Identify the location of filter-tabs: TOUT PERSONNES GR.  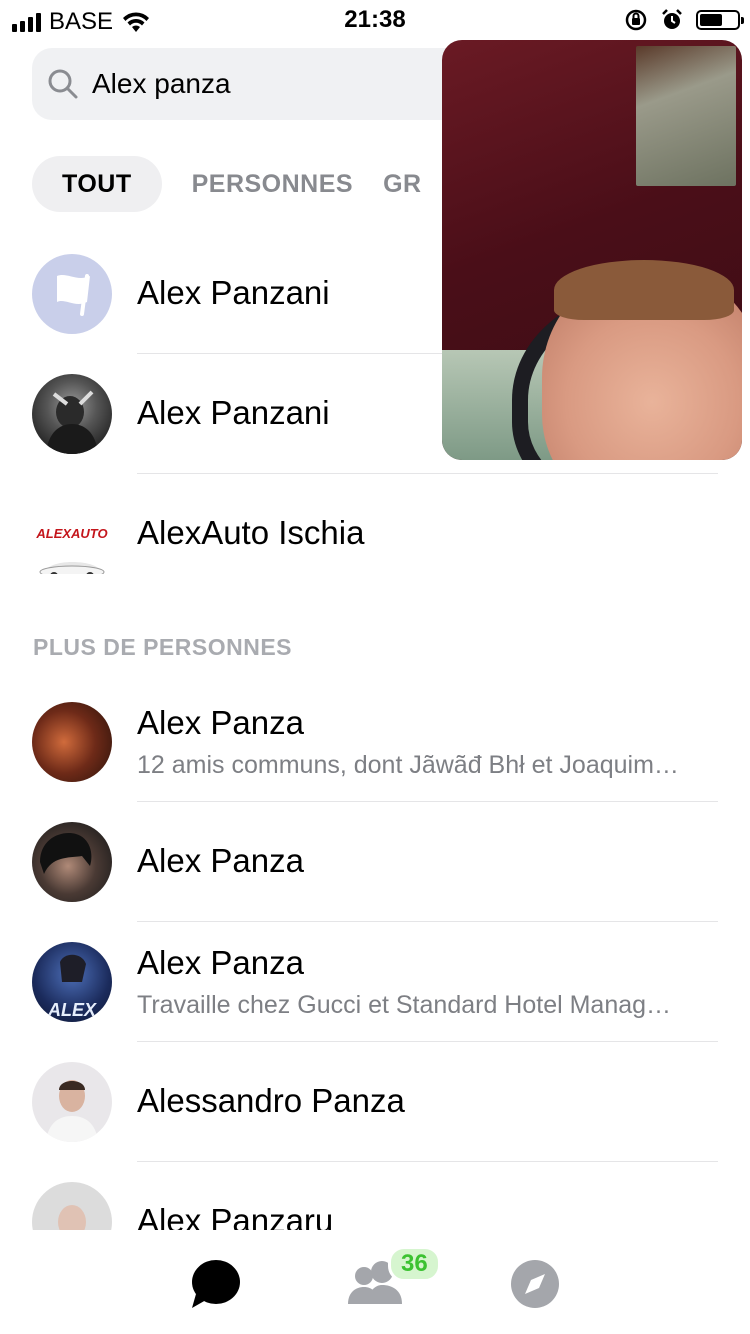
(227, 184).